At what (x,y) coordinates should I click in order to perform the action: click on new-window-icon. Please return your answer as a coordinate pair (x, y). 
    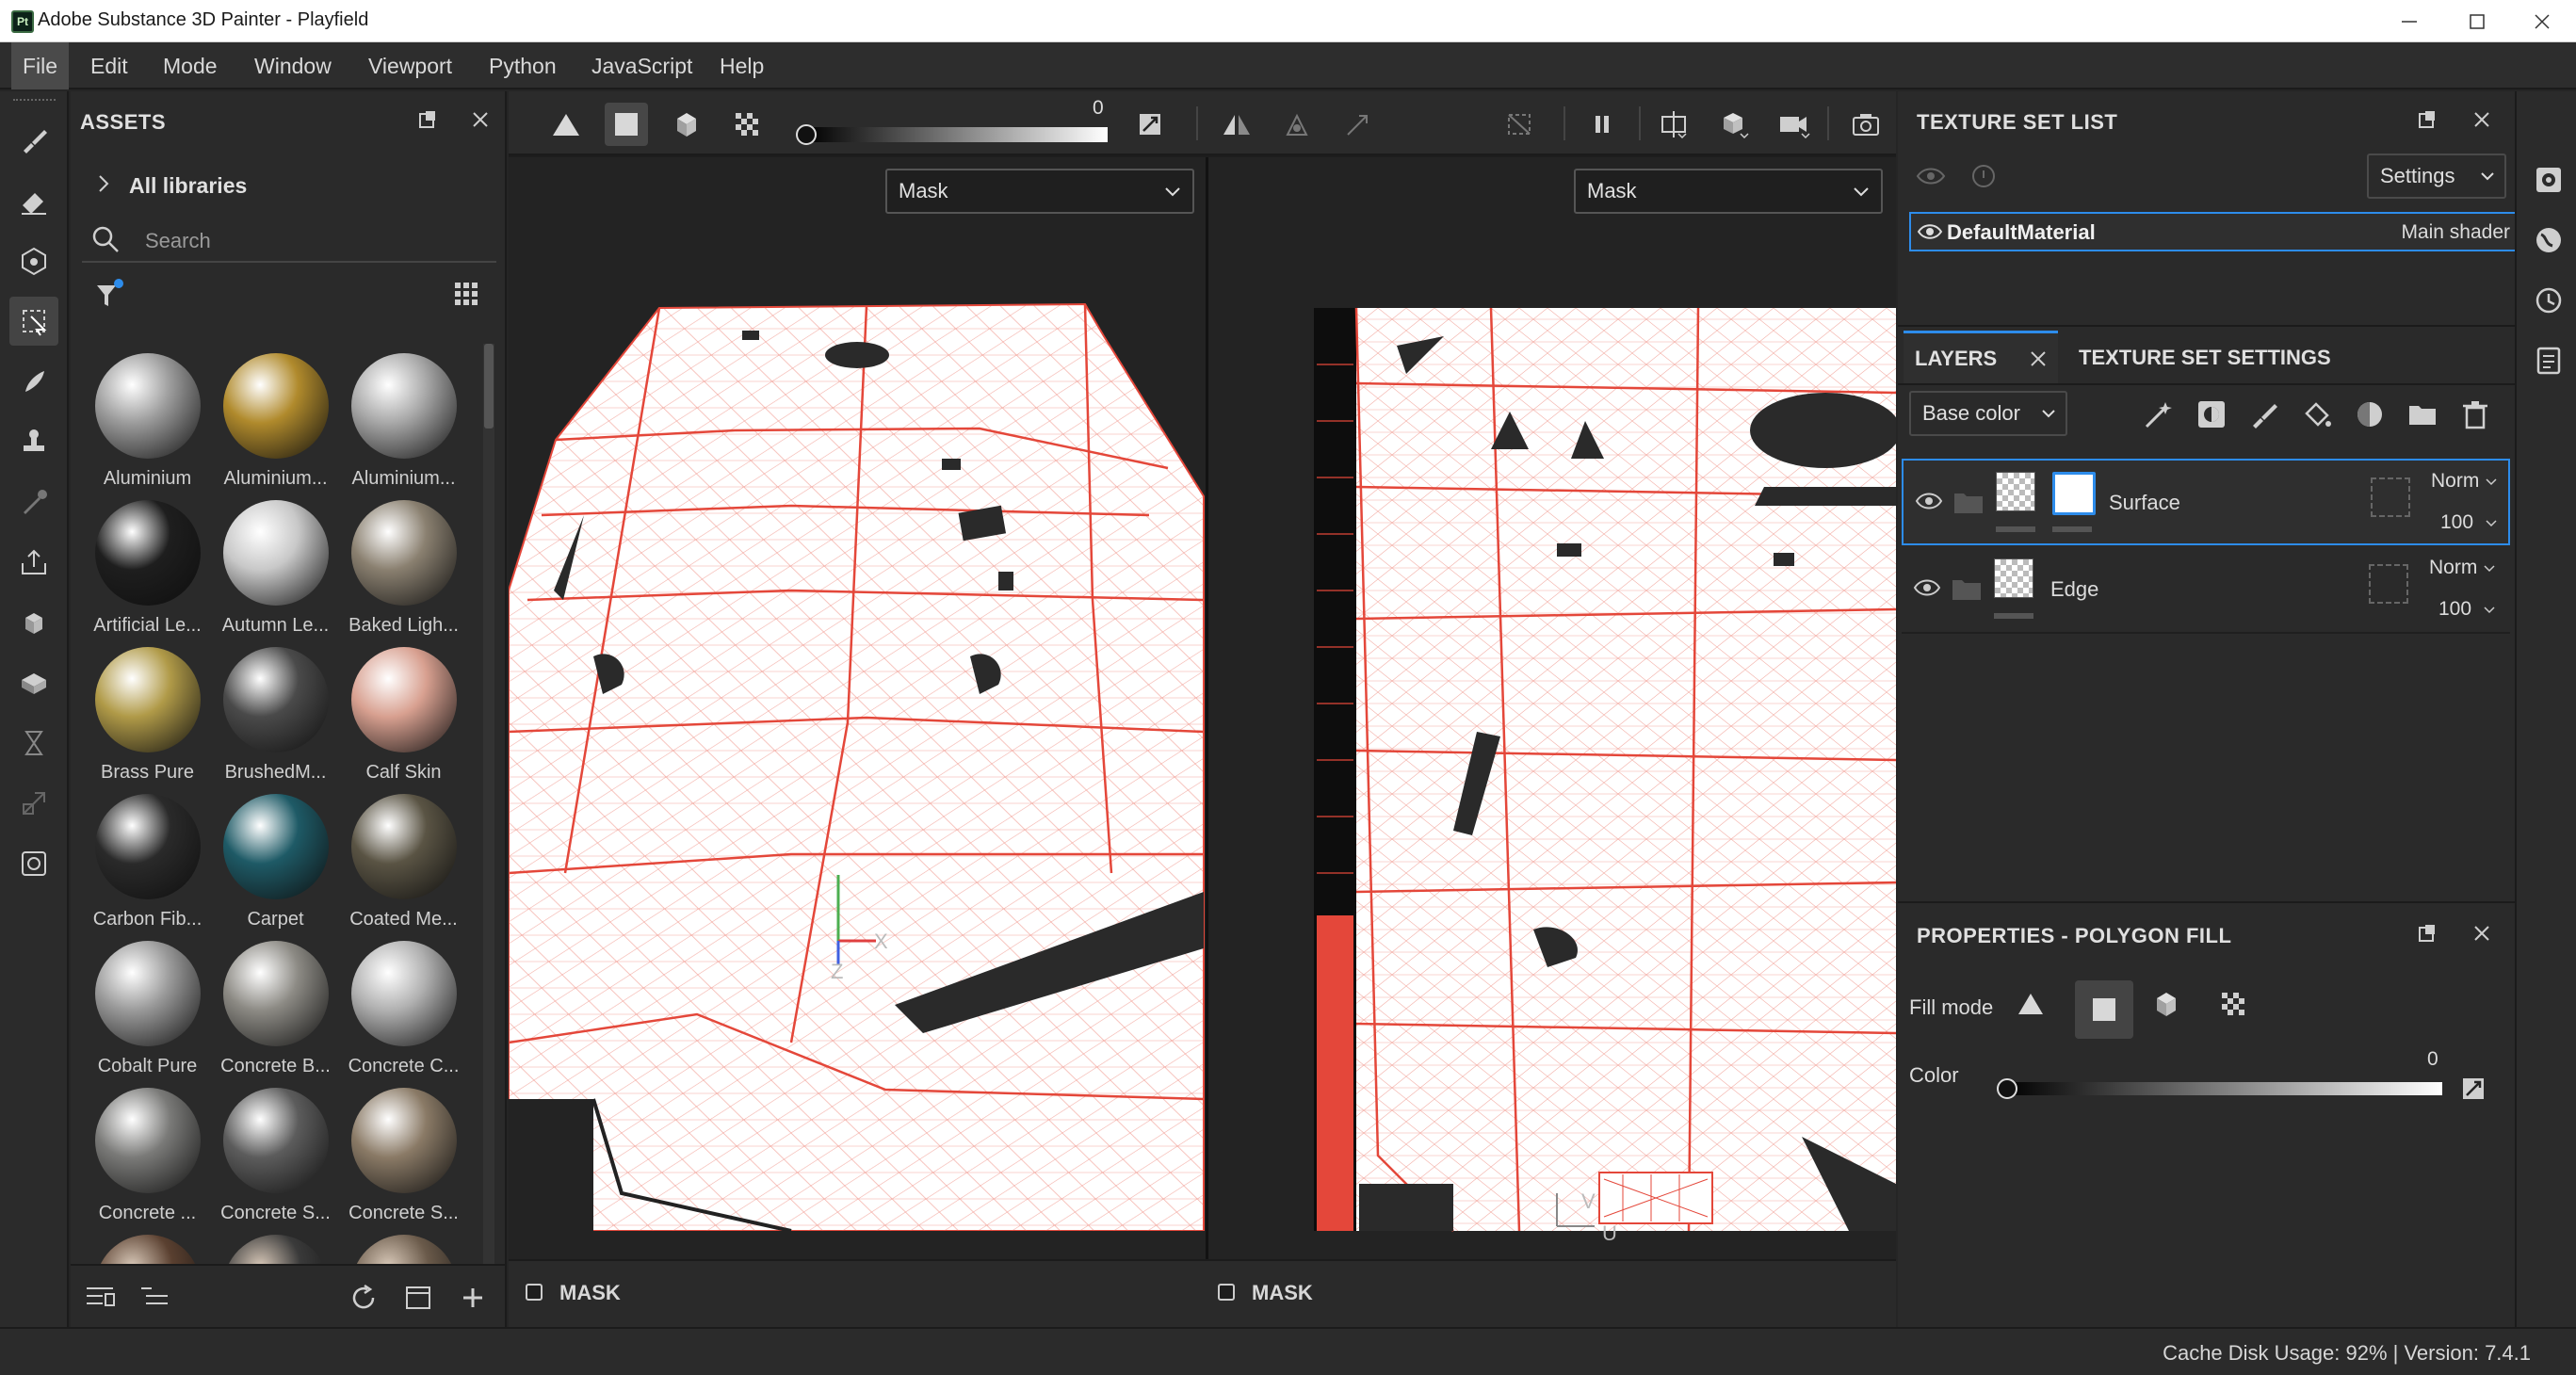
    Looking at the image, I should click on (418, 1298).